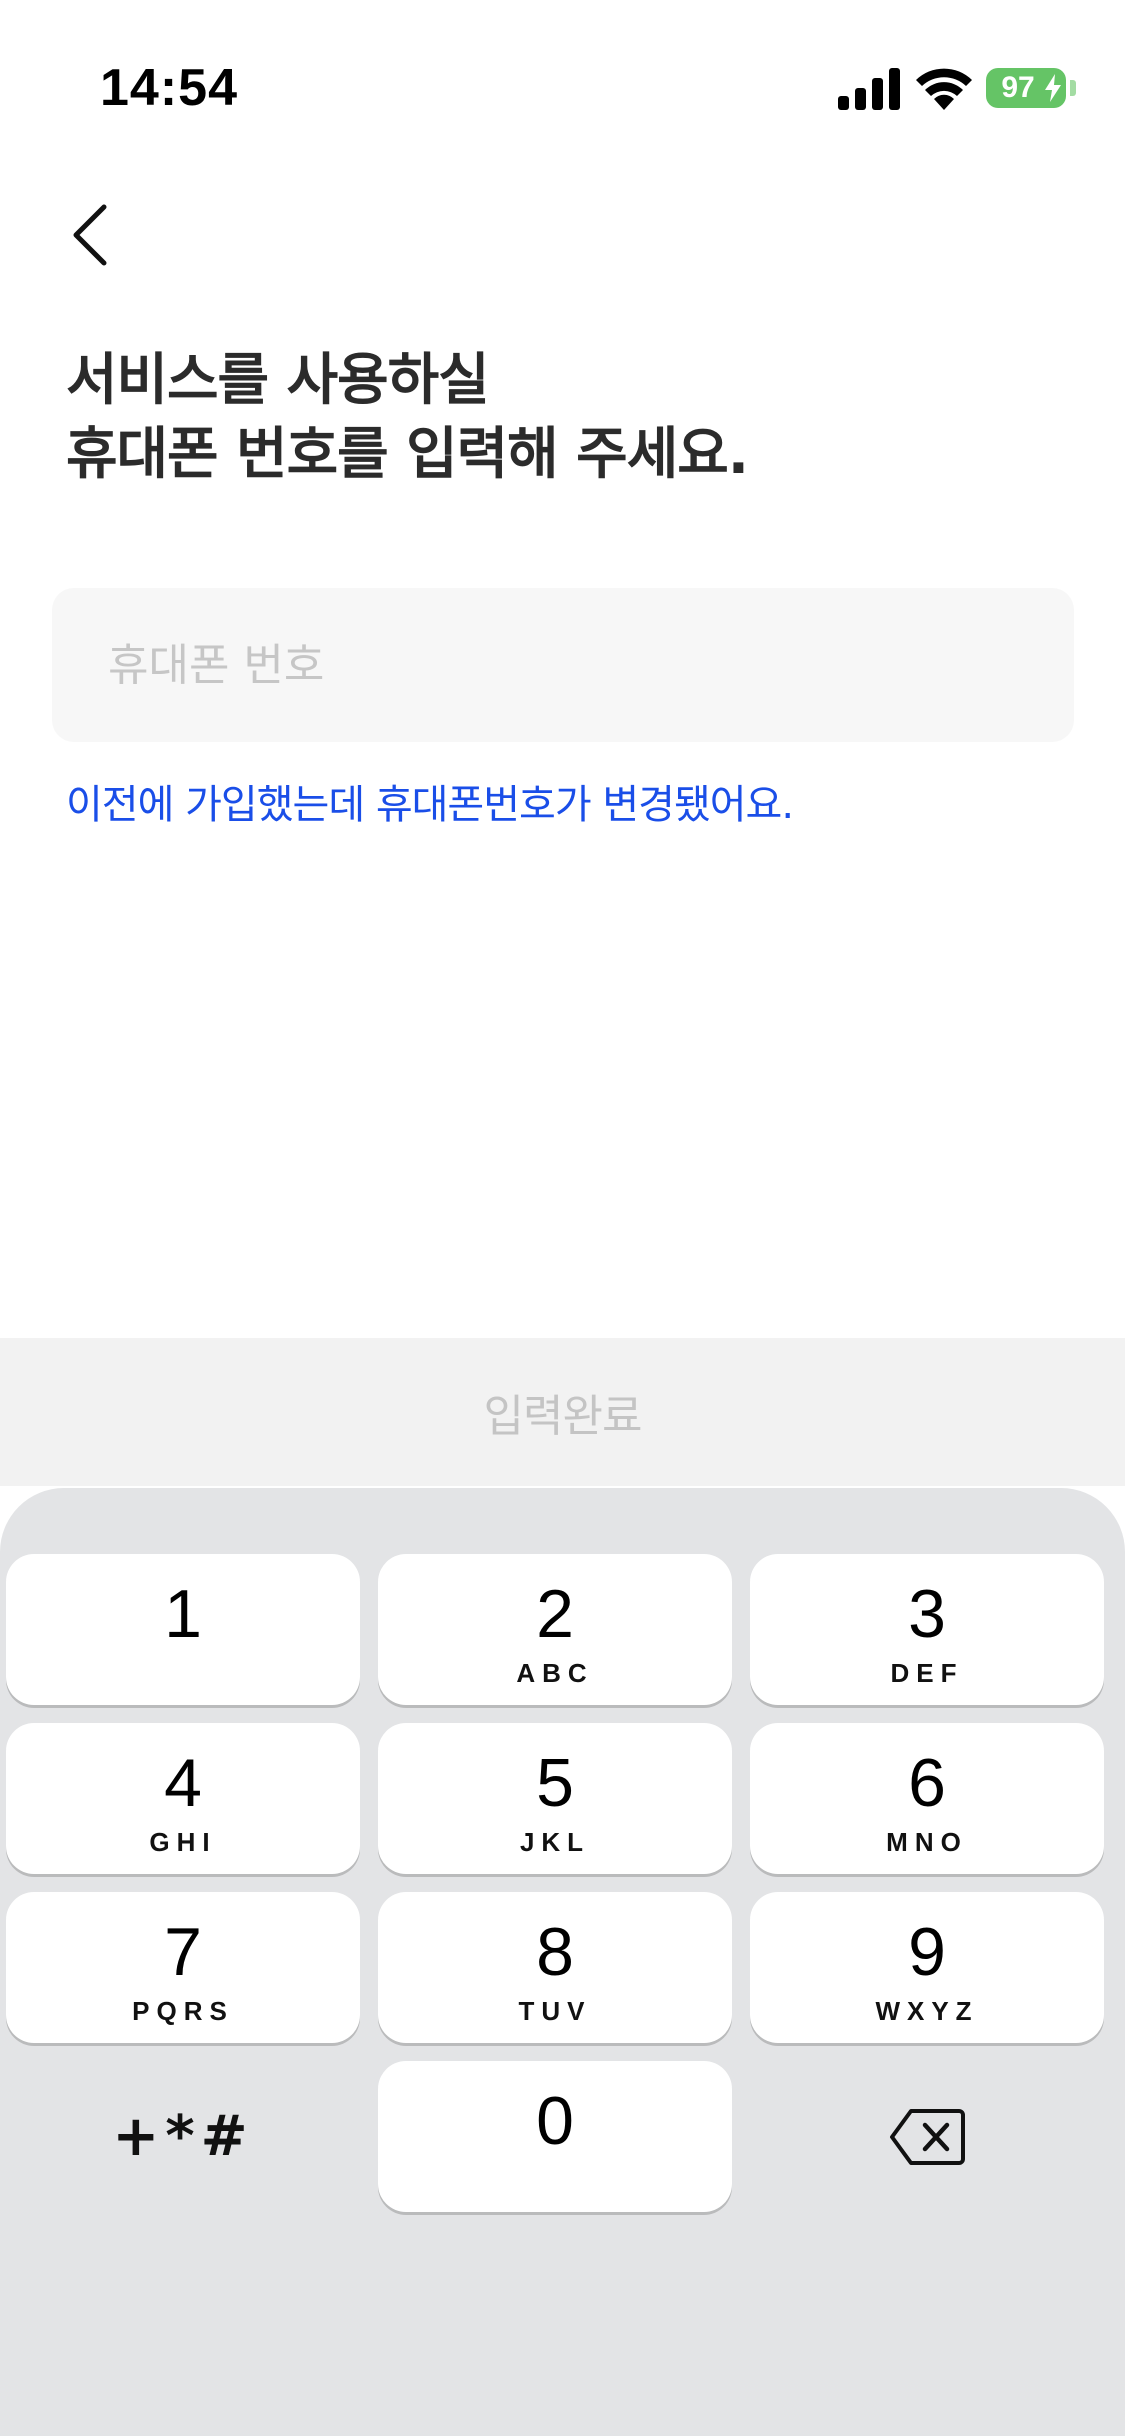 Image resolution: width=1125 pixels, height=2436 pixels. What do you see at coordinates (555, 1783) in the screenshot?
I see `key-digit: 5` at bounding box center [555, 1783].